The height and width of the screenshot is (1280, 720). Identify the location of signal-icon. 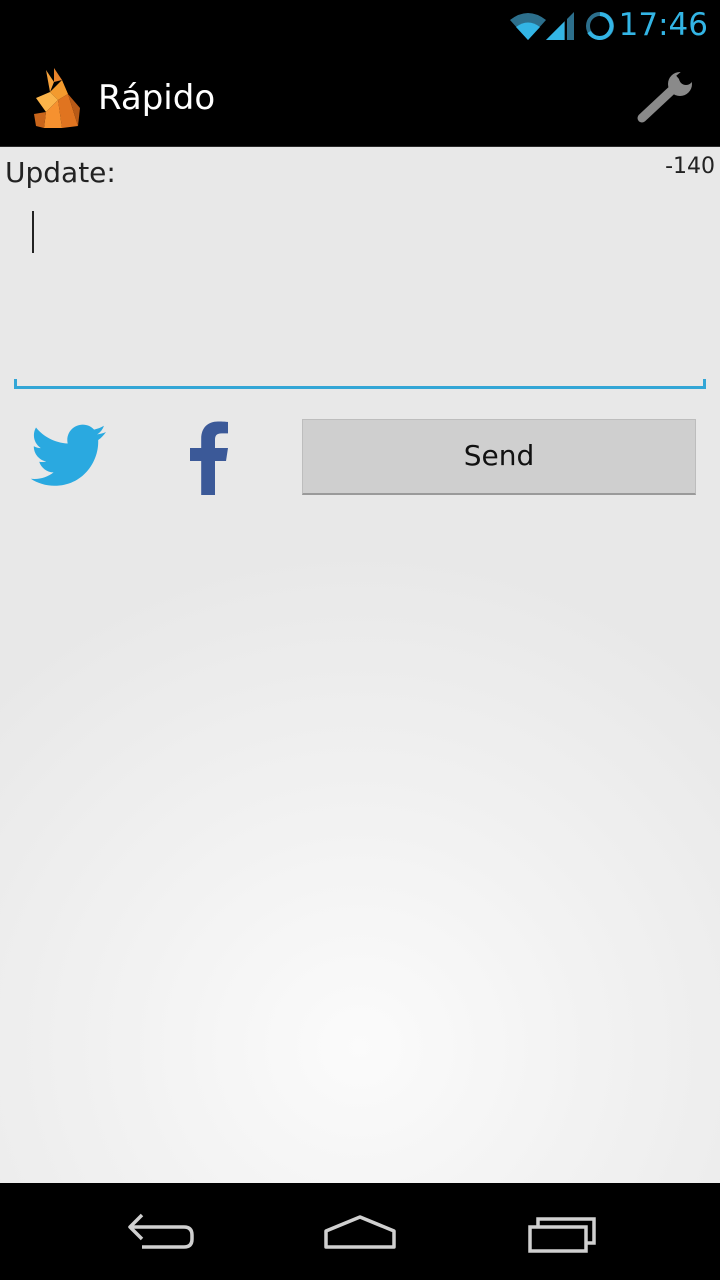
(560, 26).